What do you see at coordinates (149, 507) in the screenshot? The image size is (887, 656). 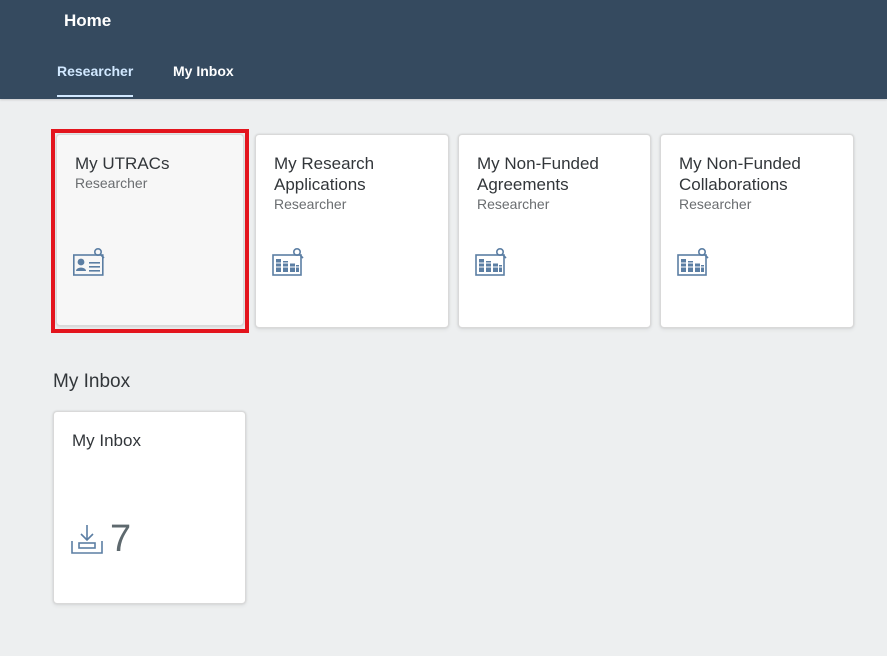 I see `tile-my-inbox: My Inbox 7` at bounding box center [149, 507].